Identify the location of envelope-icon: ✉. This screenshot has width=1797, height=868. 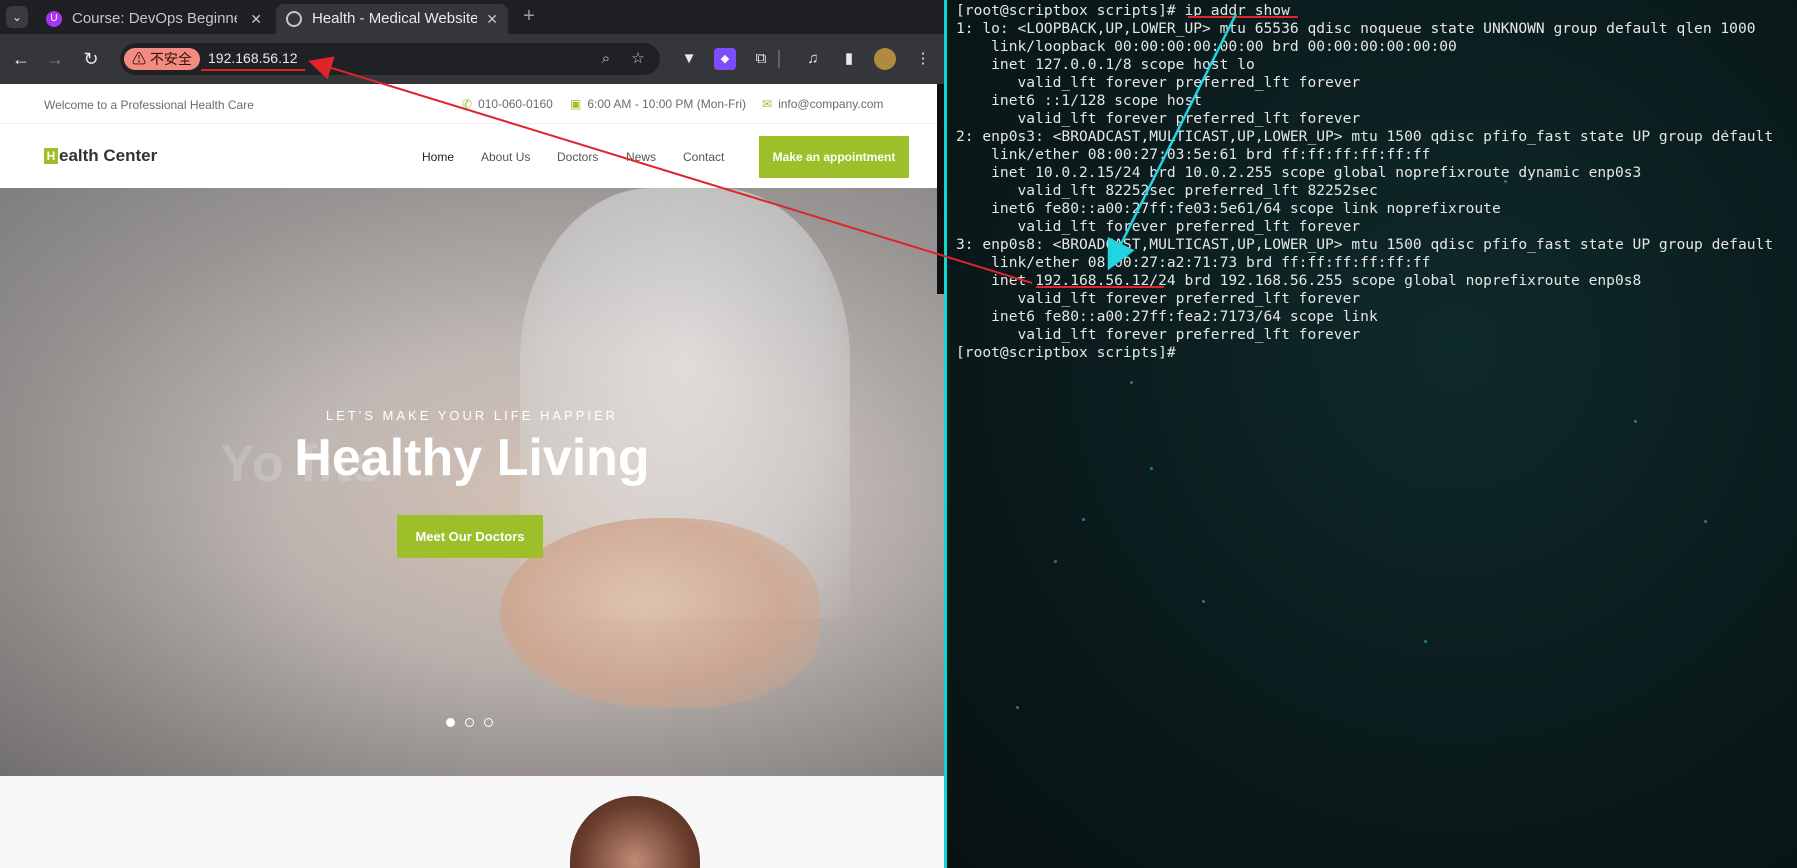
(767, 104).